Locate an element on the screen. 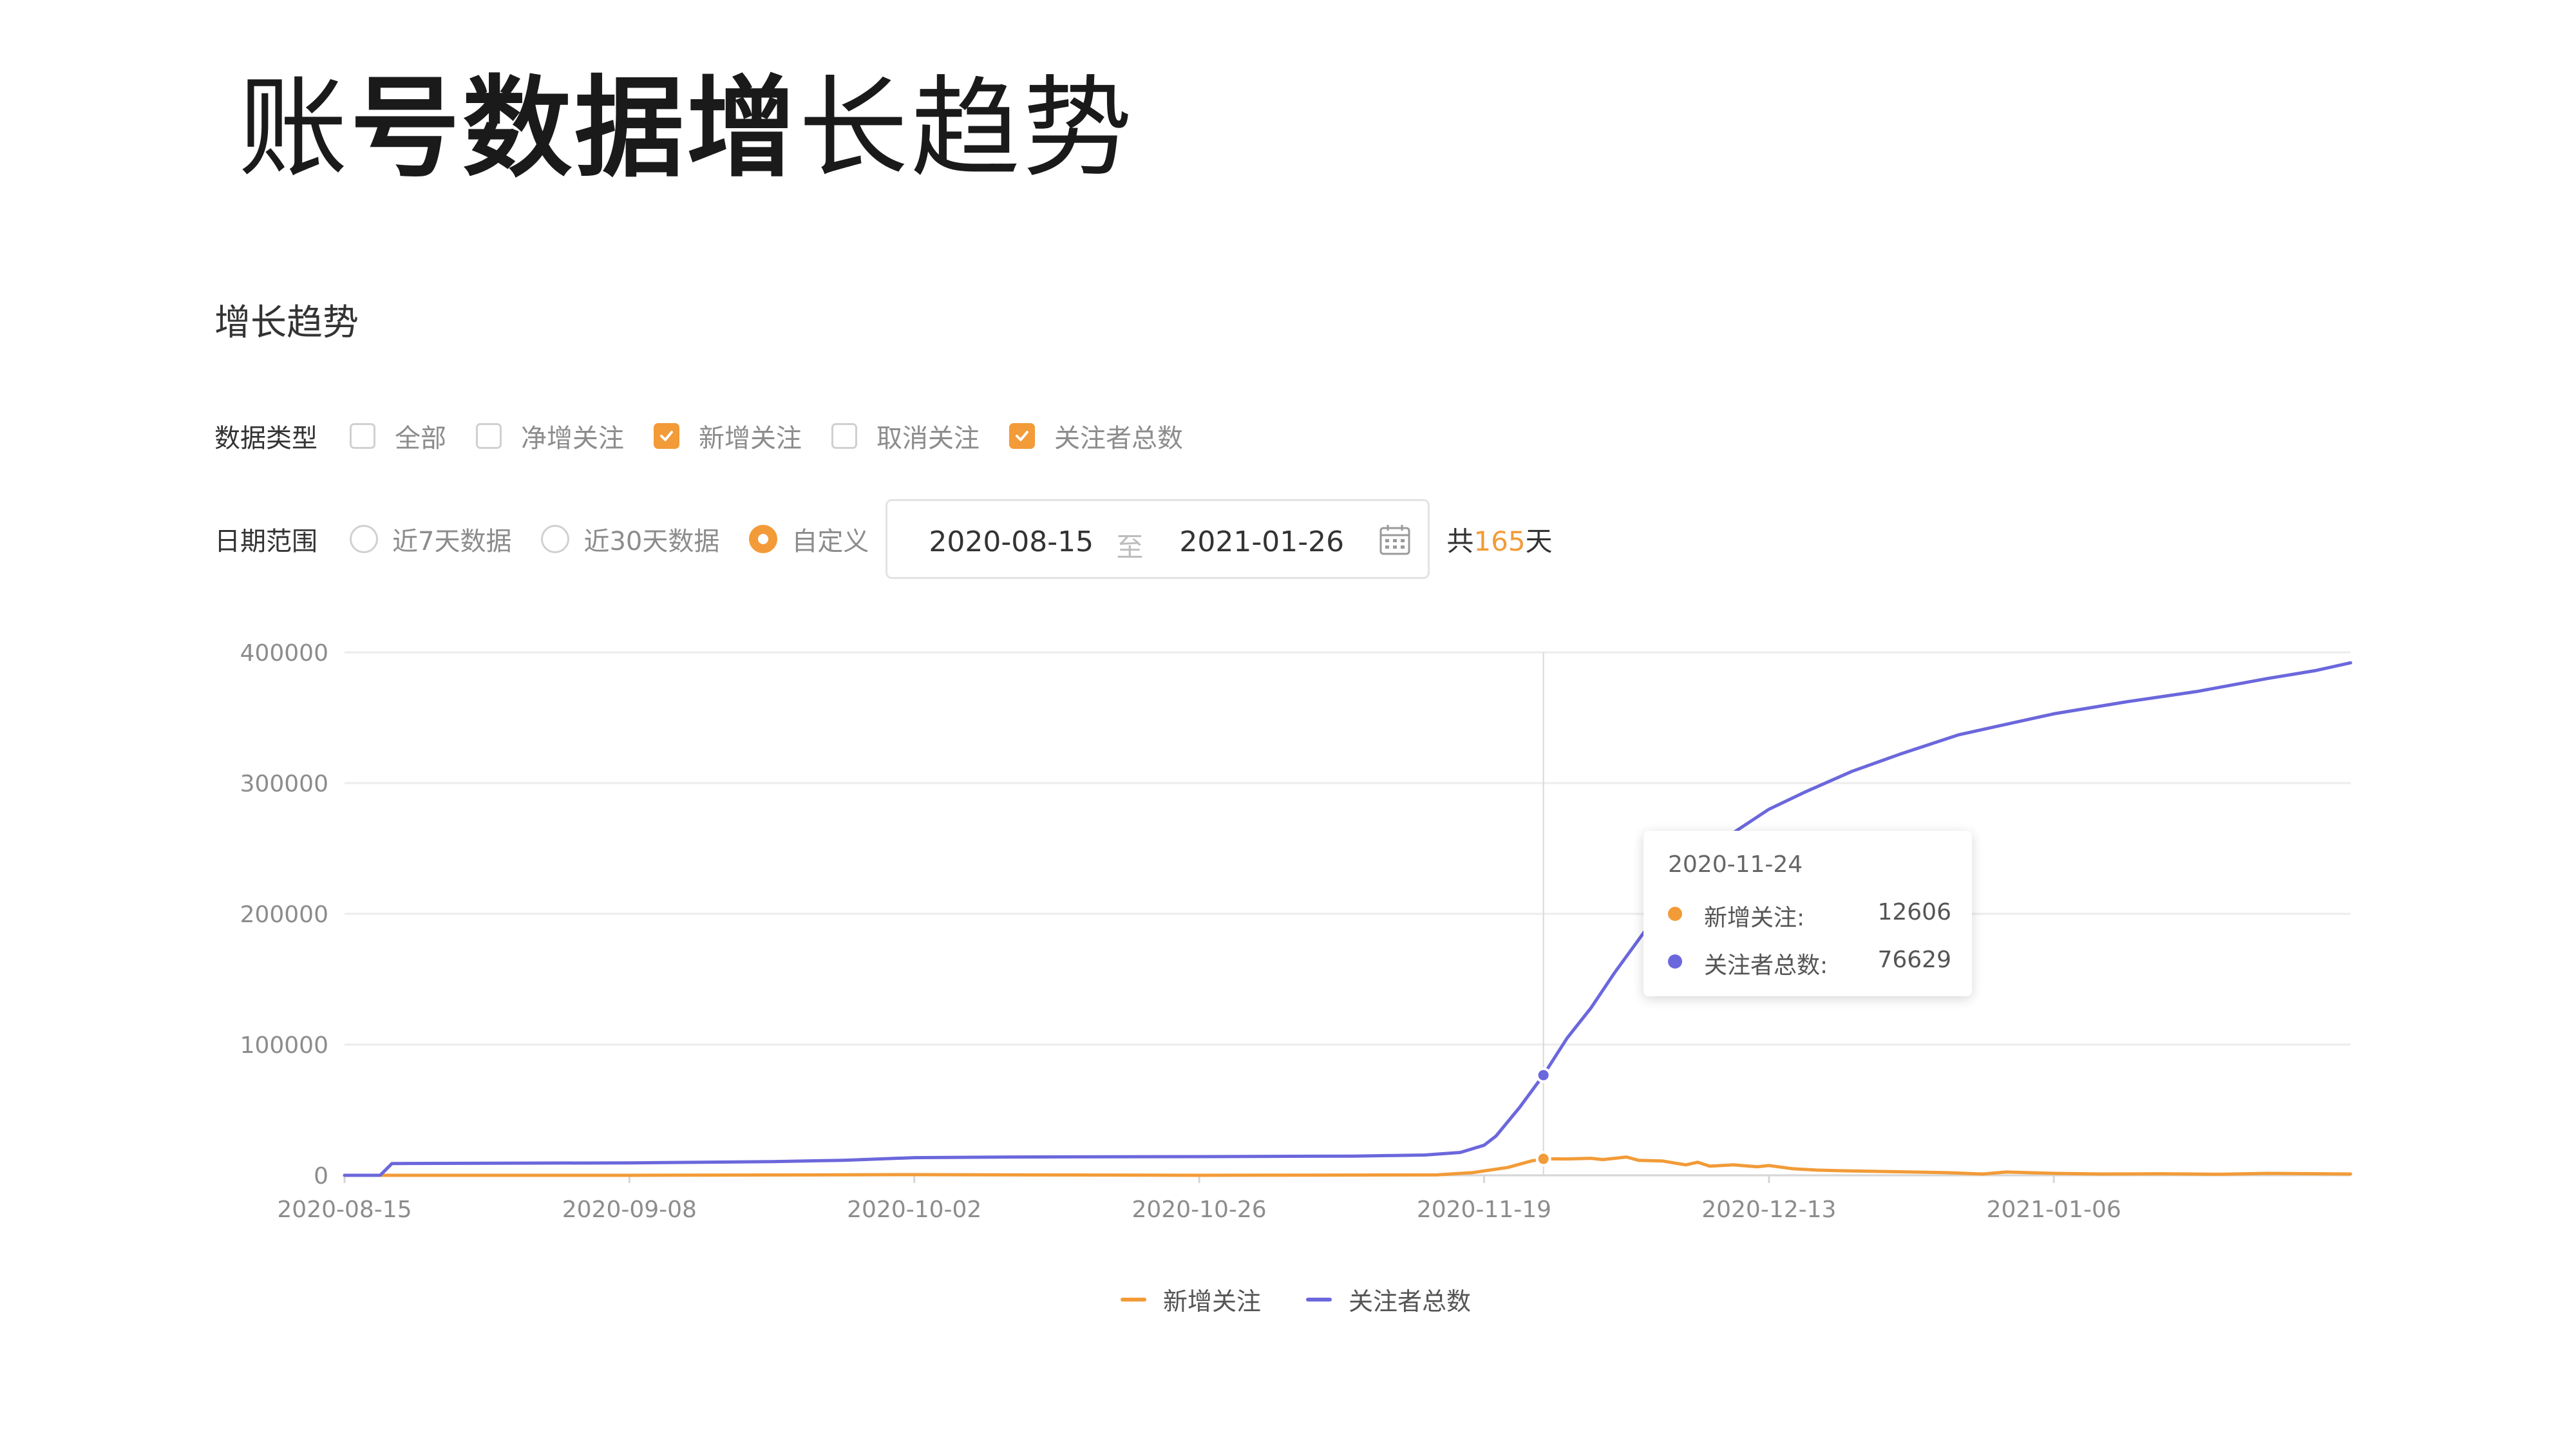 Image resolution: width=2576 pixels, height=1449 pixels. tooltip-series-value: 12606 is located at coordinates (1914, 912).